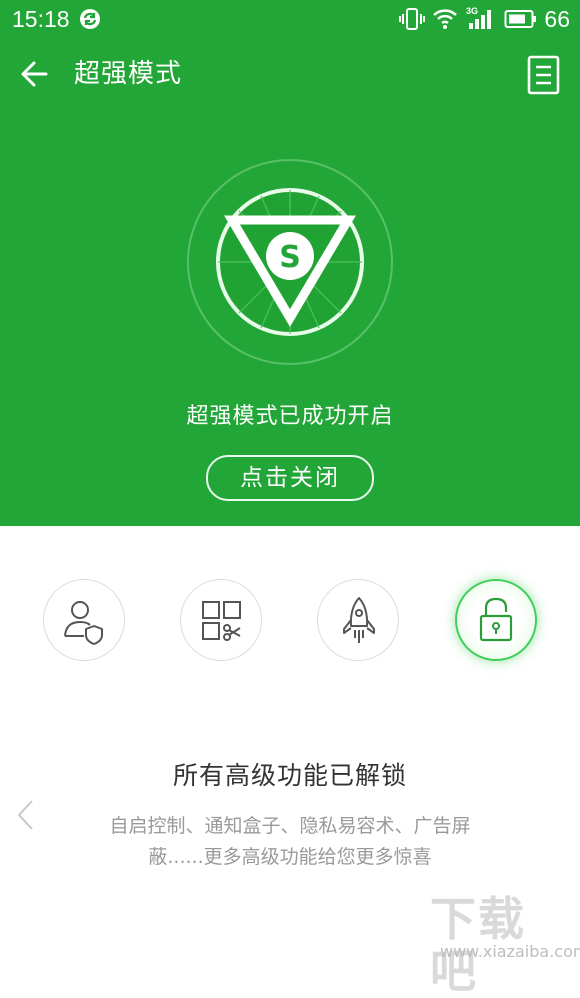 The image size is (580, 998). What do you see at coordinates (445, 19) in the screenshot?
I see `wifi-icon` at bounding box center [445, 19].